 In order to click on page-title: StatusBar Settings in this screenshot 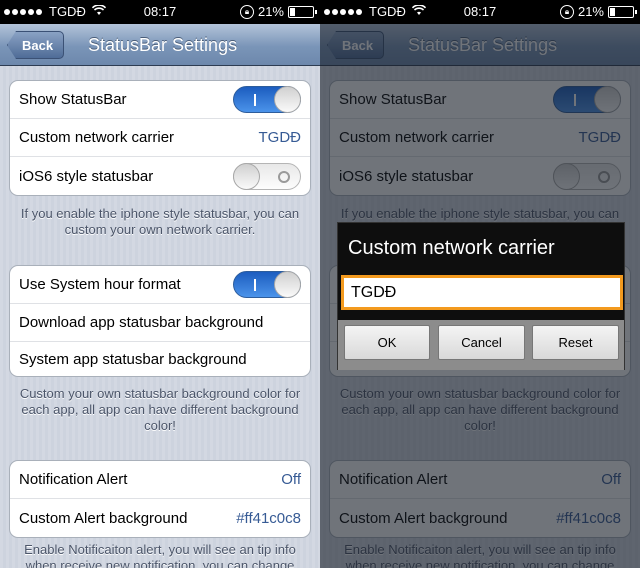, I will do `click(163, 44)`.